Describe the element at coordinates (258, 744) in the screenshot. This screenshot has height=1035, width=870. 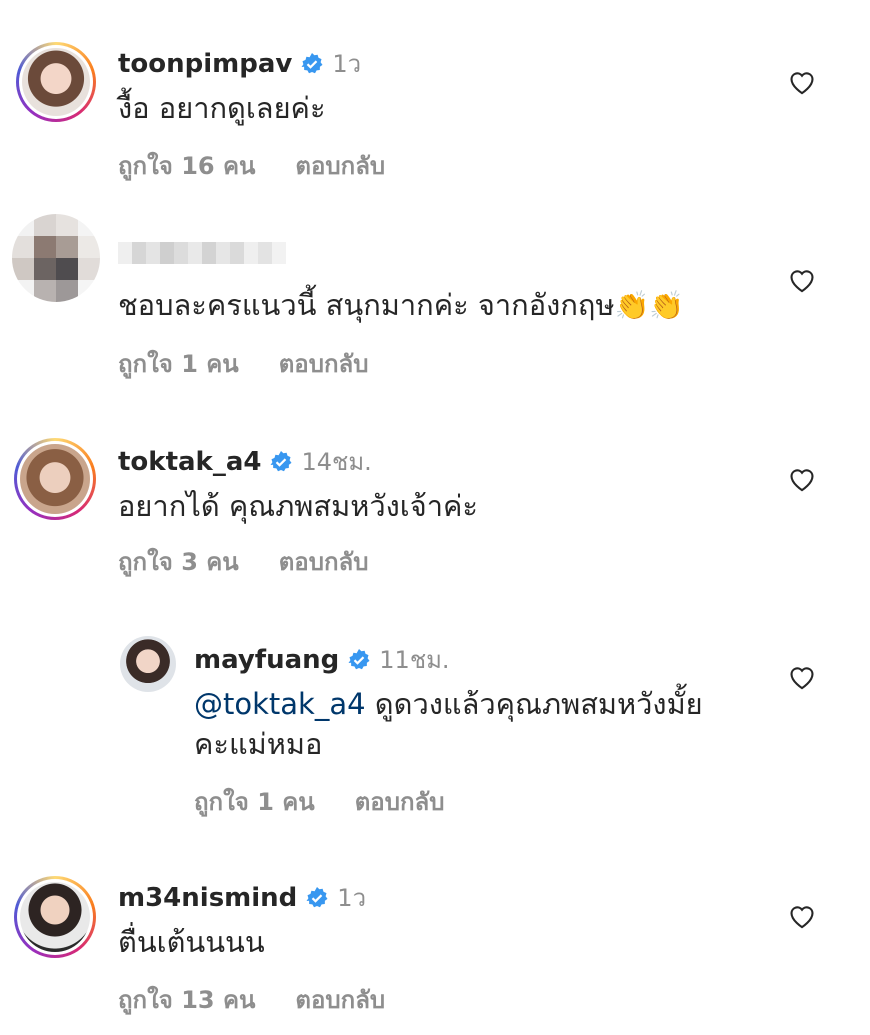
I see `comment-text-continued: คะแม่หมอ` at that location.